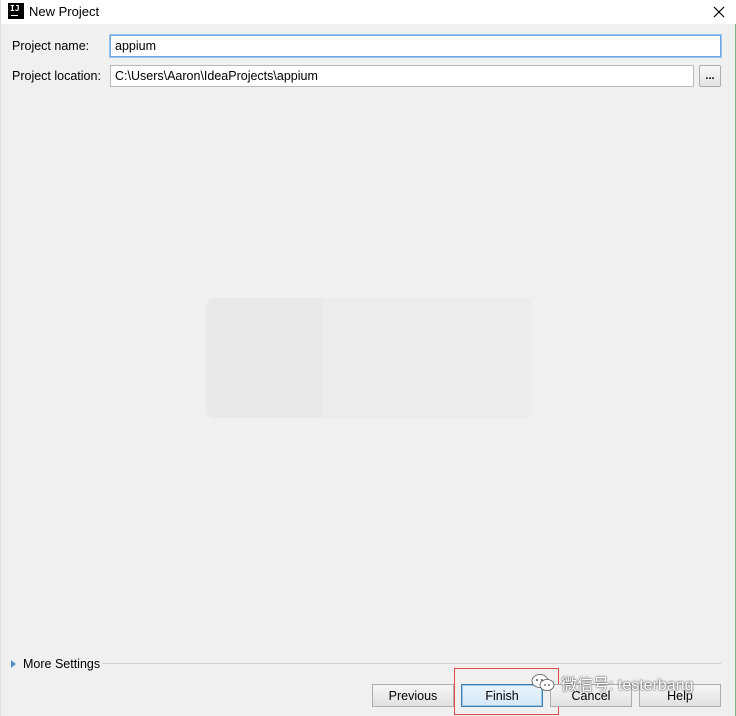  I want to click on close-icon, so click(719, 12).